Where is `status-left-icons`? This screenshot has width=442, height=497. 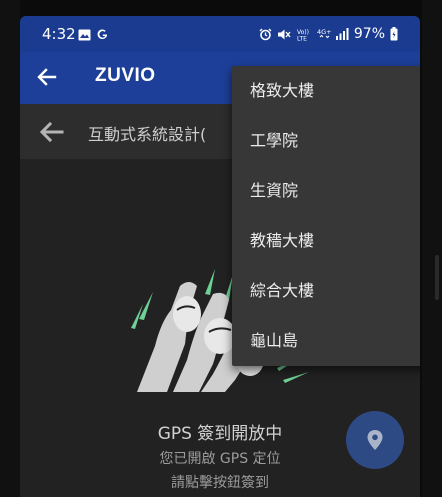 status-left-icons is located at coordinates (93, 34).